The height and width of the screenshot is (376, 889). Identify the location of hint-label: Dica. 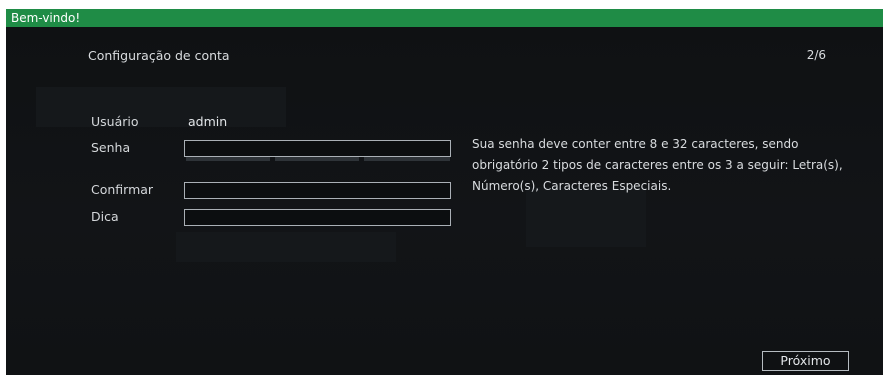
(105, 216).